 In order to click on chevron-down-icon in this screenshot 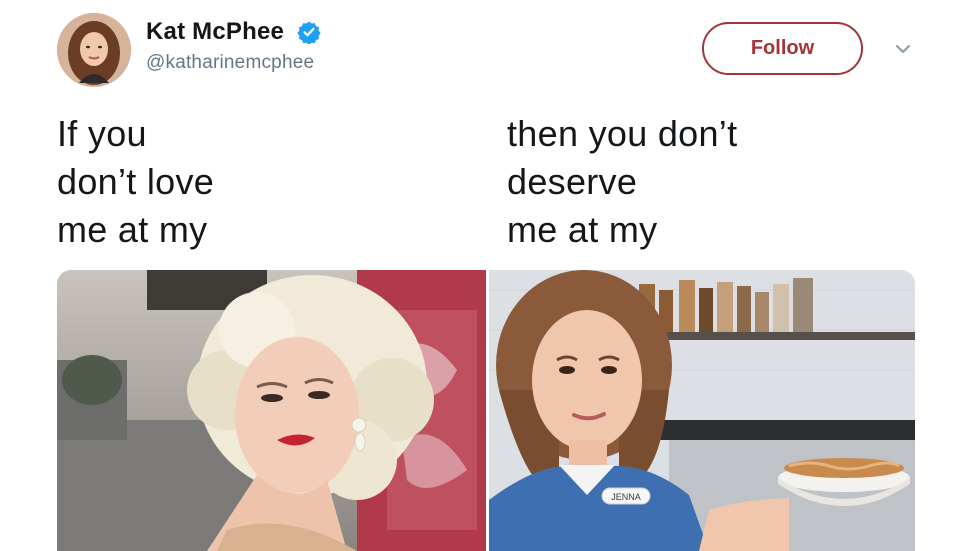, I will do `click(903, 49)`.